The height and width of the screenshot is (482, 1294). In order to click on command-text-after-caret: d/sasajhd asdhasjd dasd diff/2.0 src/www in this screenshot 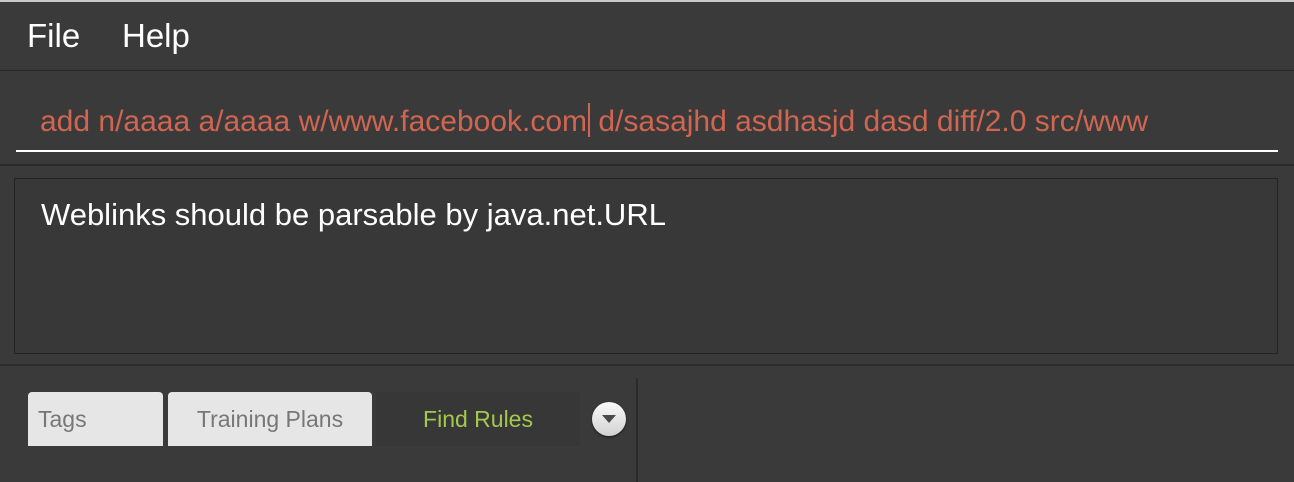, I will do `click(869, 121)`.